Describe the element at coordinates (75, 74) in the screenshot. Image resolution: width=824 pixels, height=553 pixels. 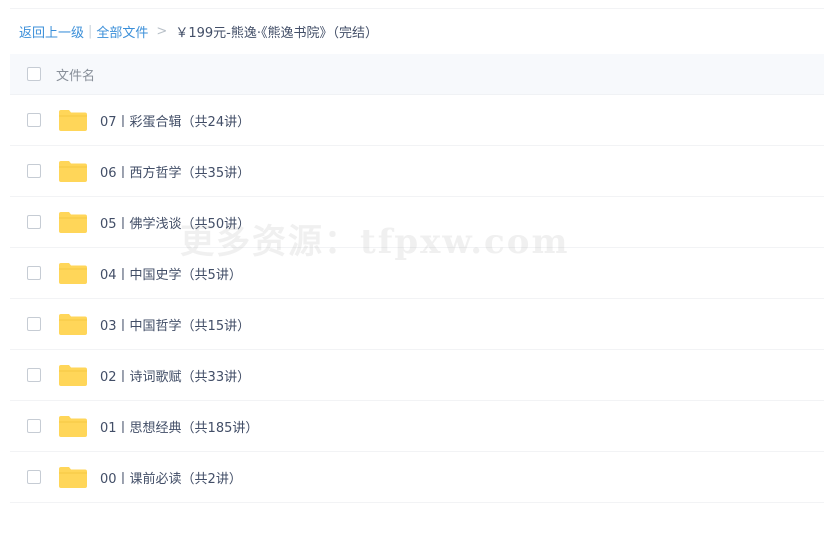
I see `filename-column-header: 文件名` at that location.